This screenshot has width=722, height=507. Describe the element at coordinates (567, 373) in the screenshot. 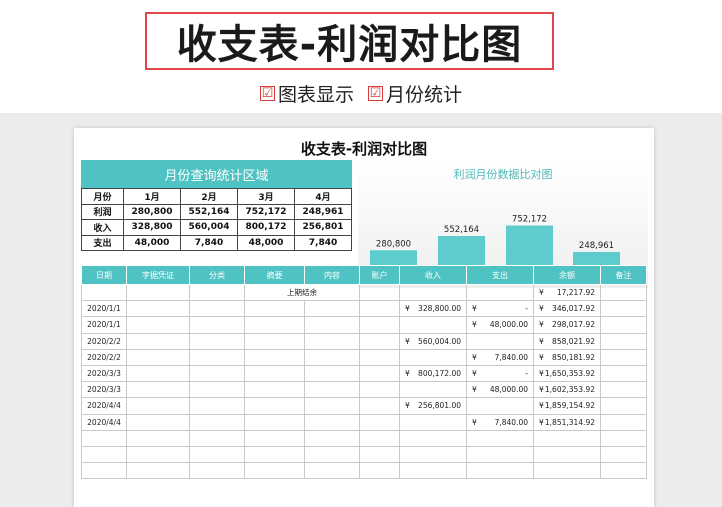

I see `balance-cell: ¥1,650,353.92` at that location.